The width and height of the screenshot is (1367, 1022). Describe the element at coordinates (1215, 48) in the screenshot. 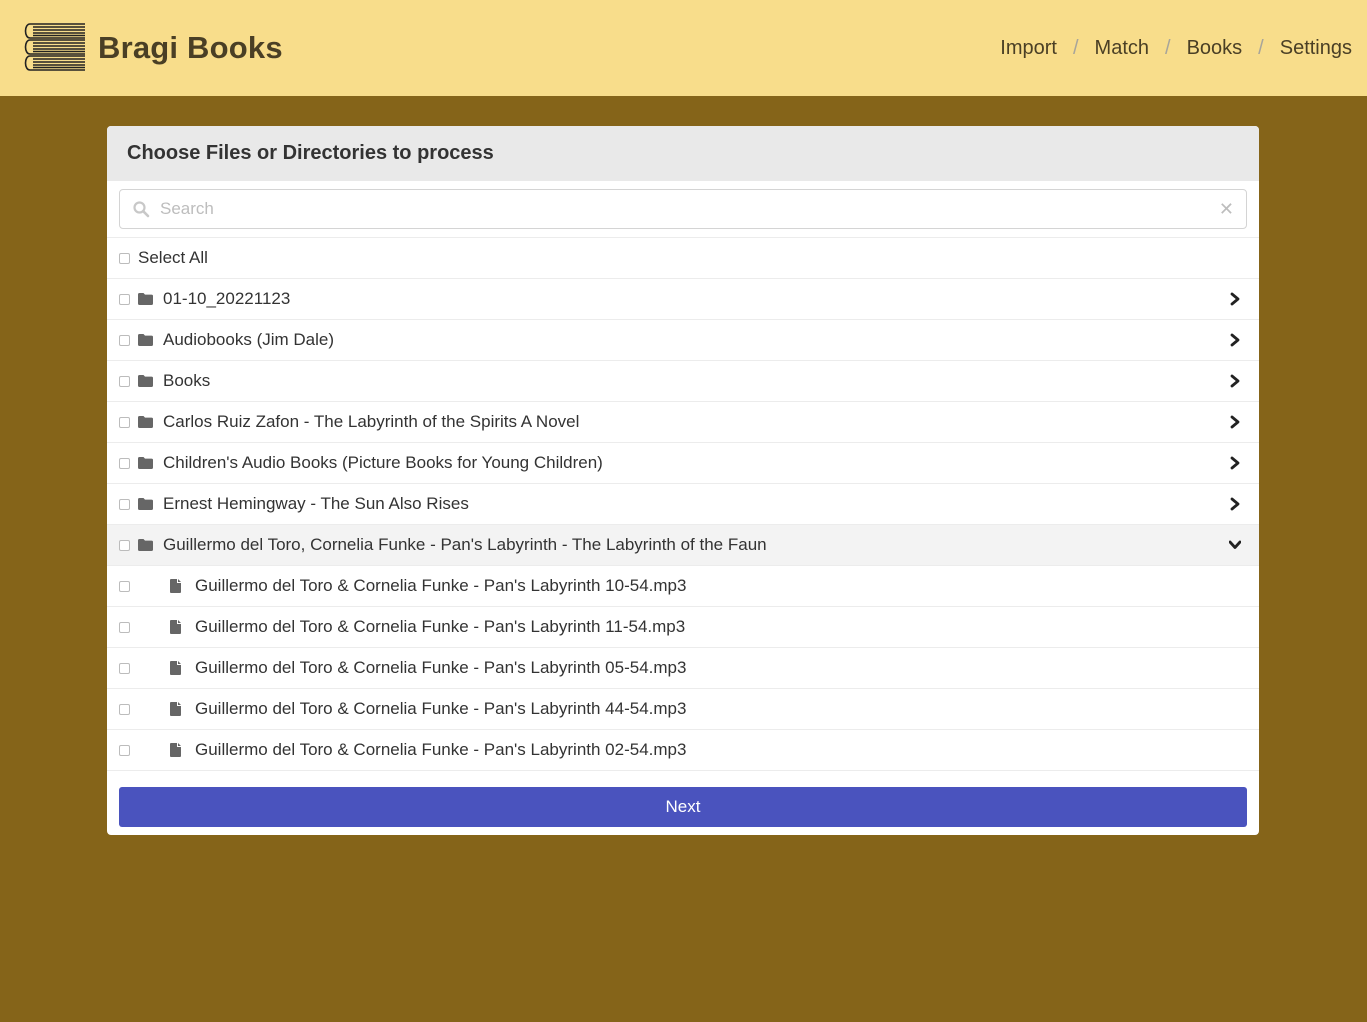

I see `nav-books: Books` at that location.